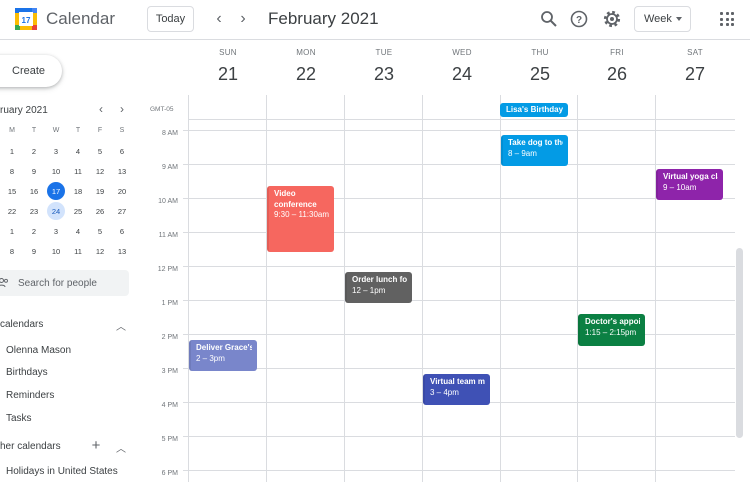  I want to click on day-of-week: SUN, so click(228, 52).